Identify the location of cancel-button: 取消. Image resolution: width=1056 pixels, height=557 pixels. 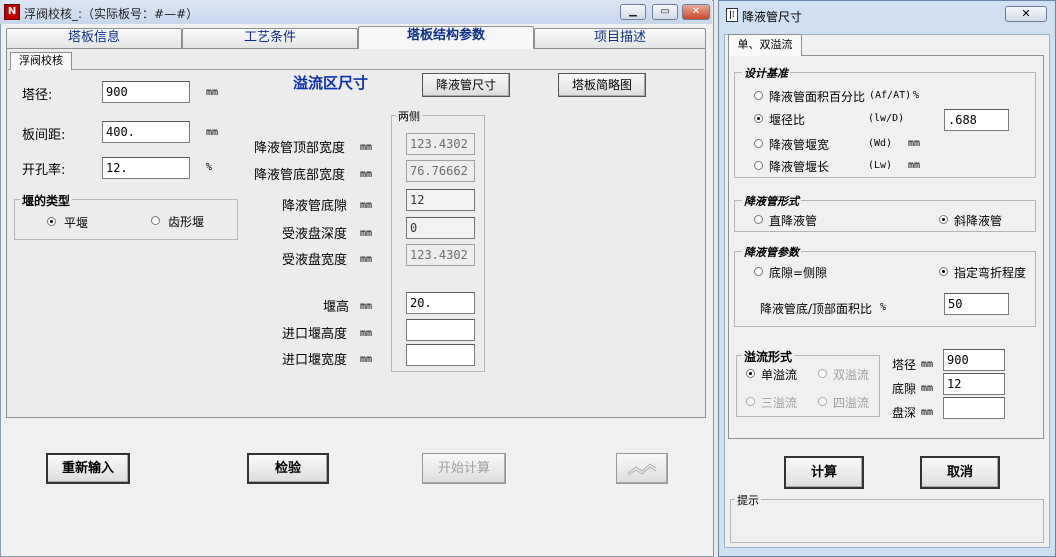
(960, 472).